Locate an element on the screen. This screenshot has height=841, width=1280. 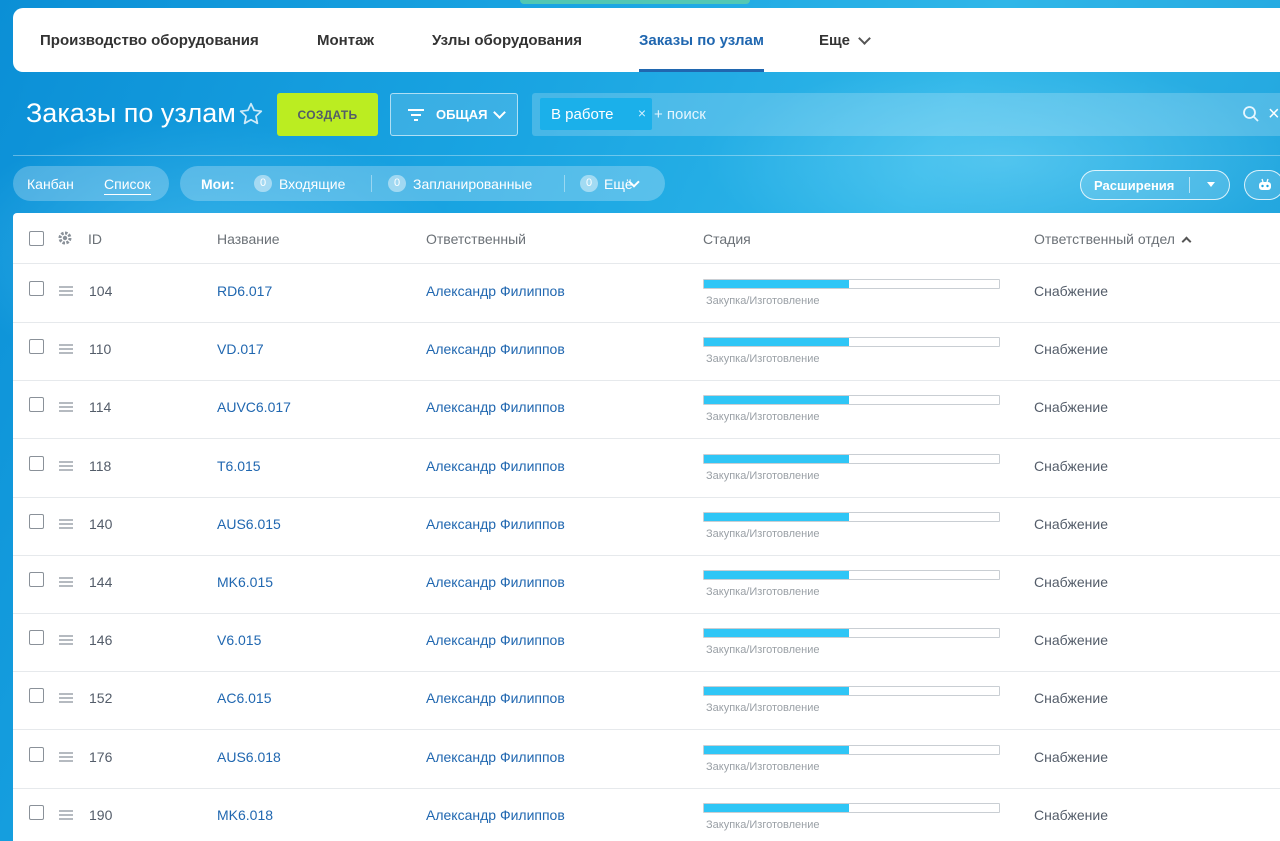
robot-button is located at coordinates (1262, 185).